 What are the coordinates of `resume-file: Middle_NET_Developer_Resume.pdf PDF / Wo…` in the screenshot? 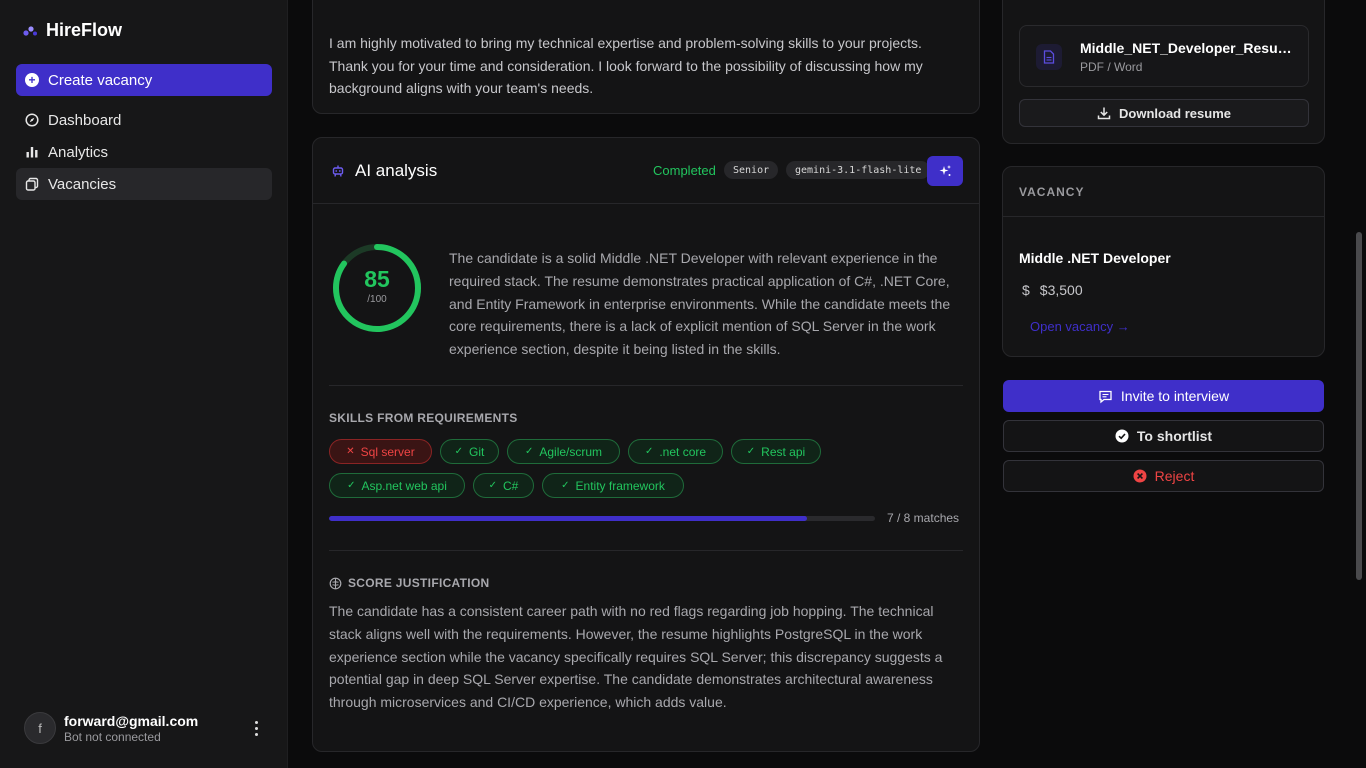 It's located at (1164, 56).